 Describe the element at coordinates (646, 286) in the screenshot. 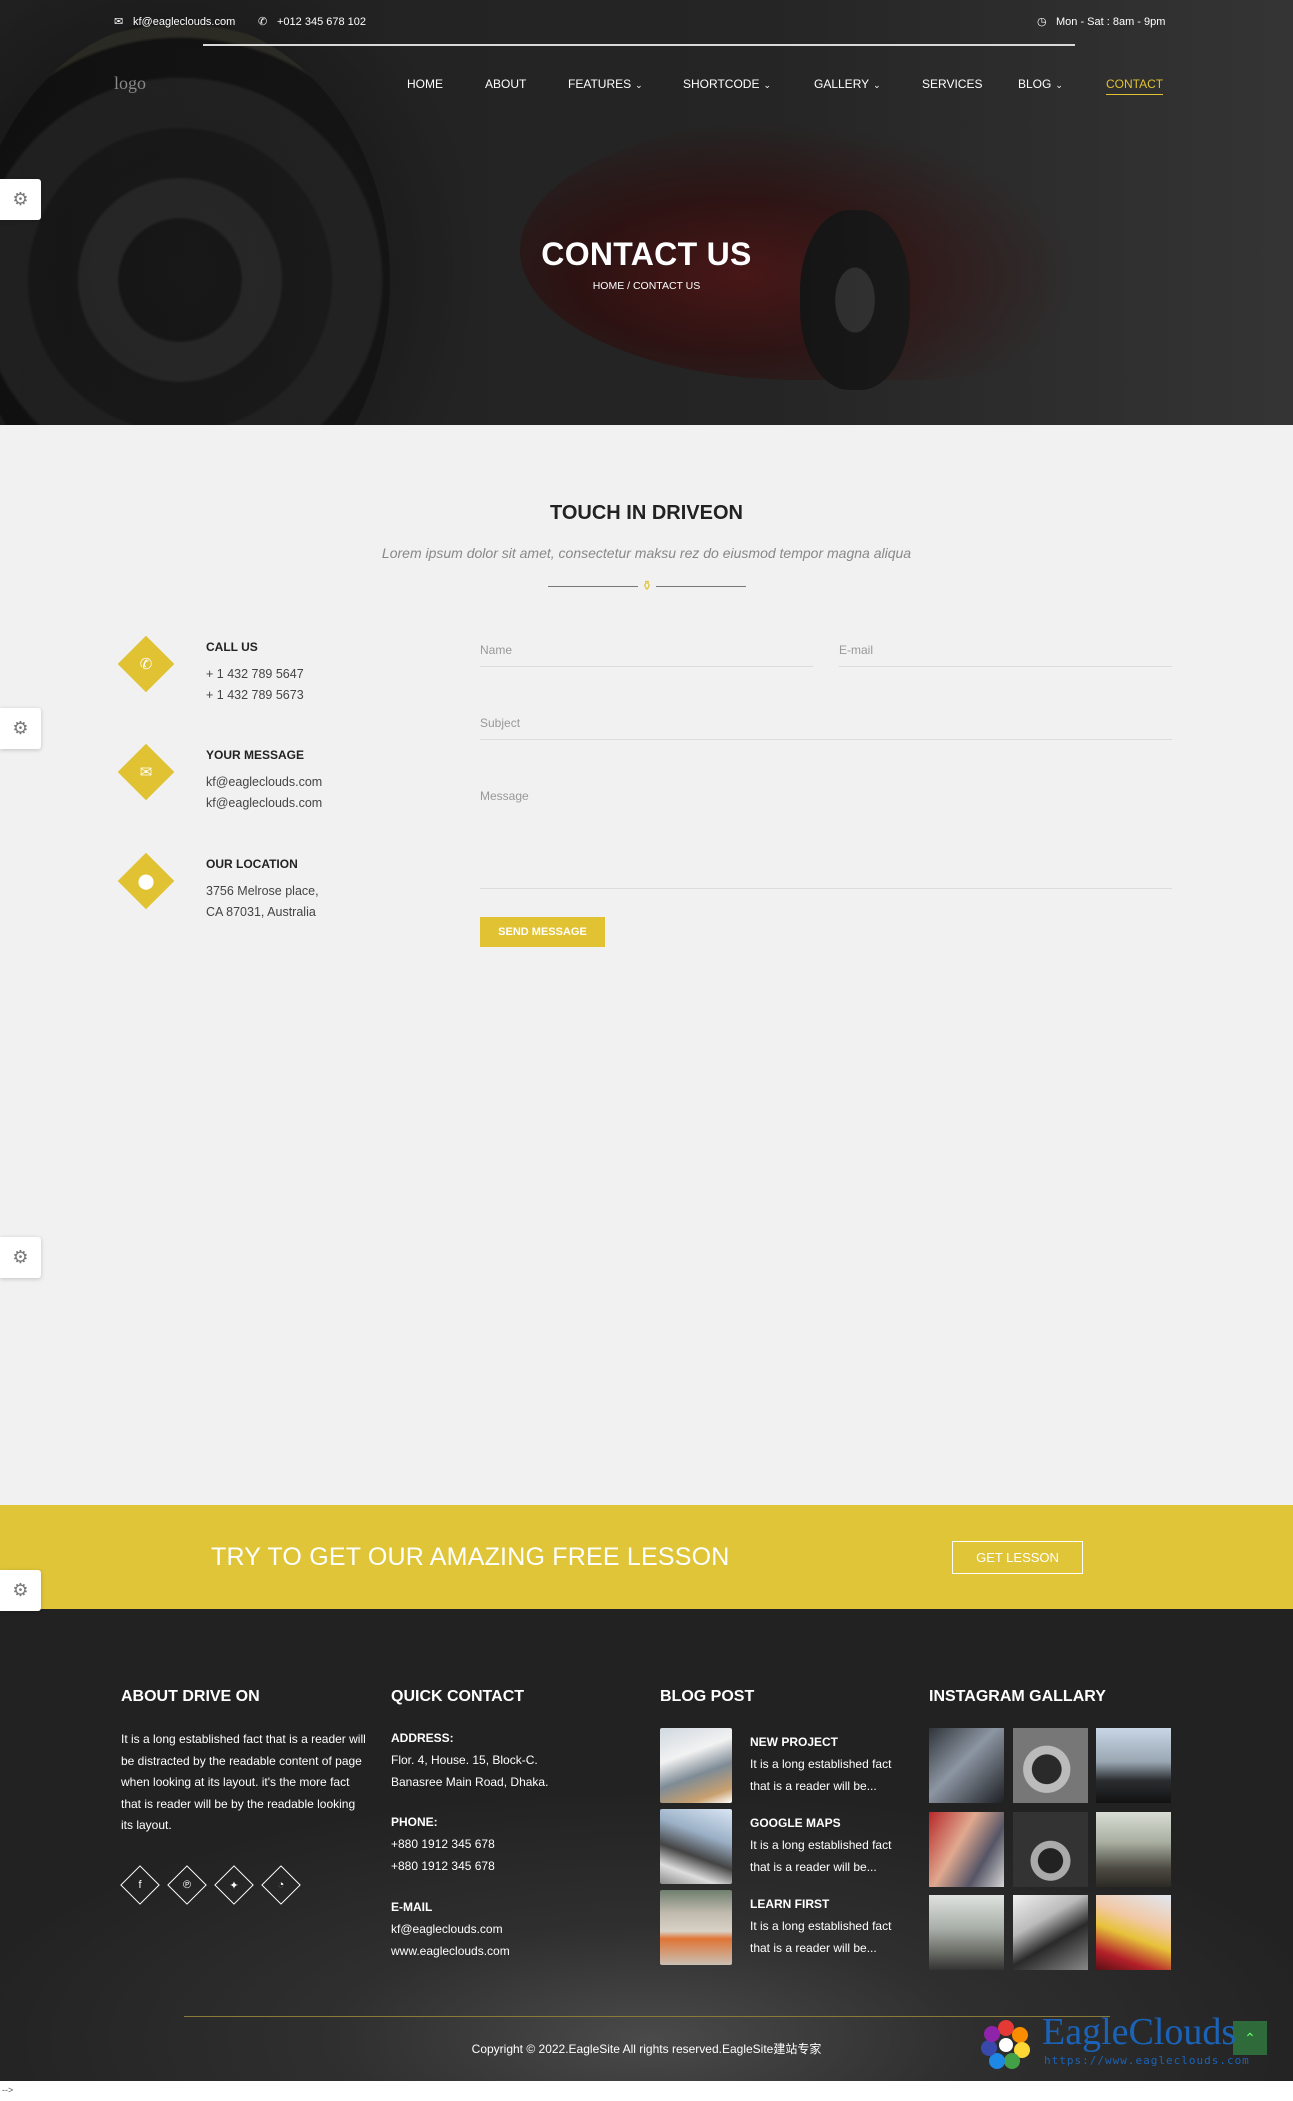

I see `breadcrumb: HOME / CONTACT US` at that location.